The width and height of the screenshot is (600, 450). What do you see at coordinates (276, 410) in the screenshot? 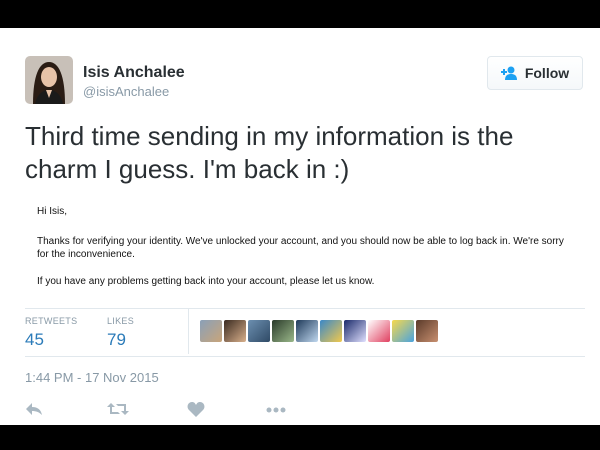
I see `more-icon` at bounding box center [276, 410].